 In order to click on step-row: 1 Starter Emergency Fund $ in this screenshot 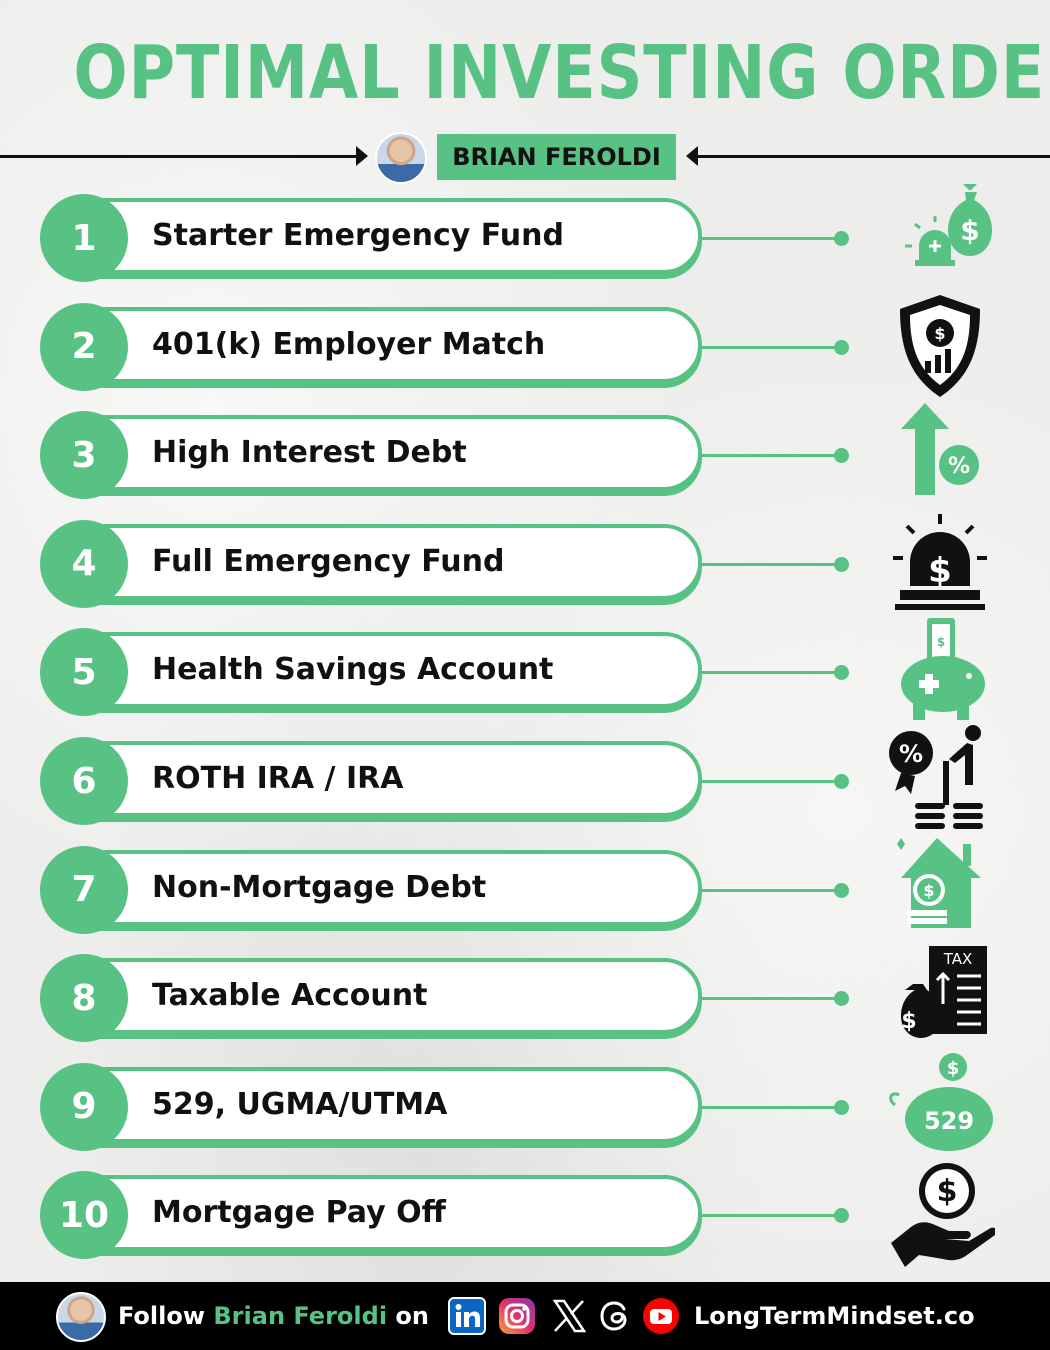, I will do `click(520, 233)`.